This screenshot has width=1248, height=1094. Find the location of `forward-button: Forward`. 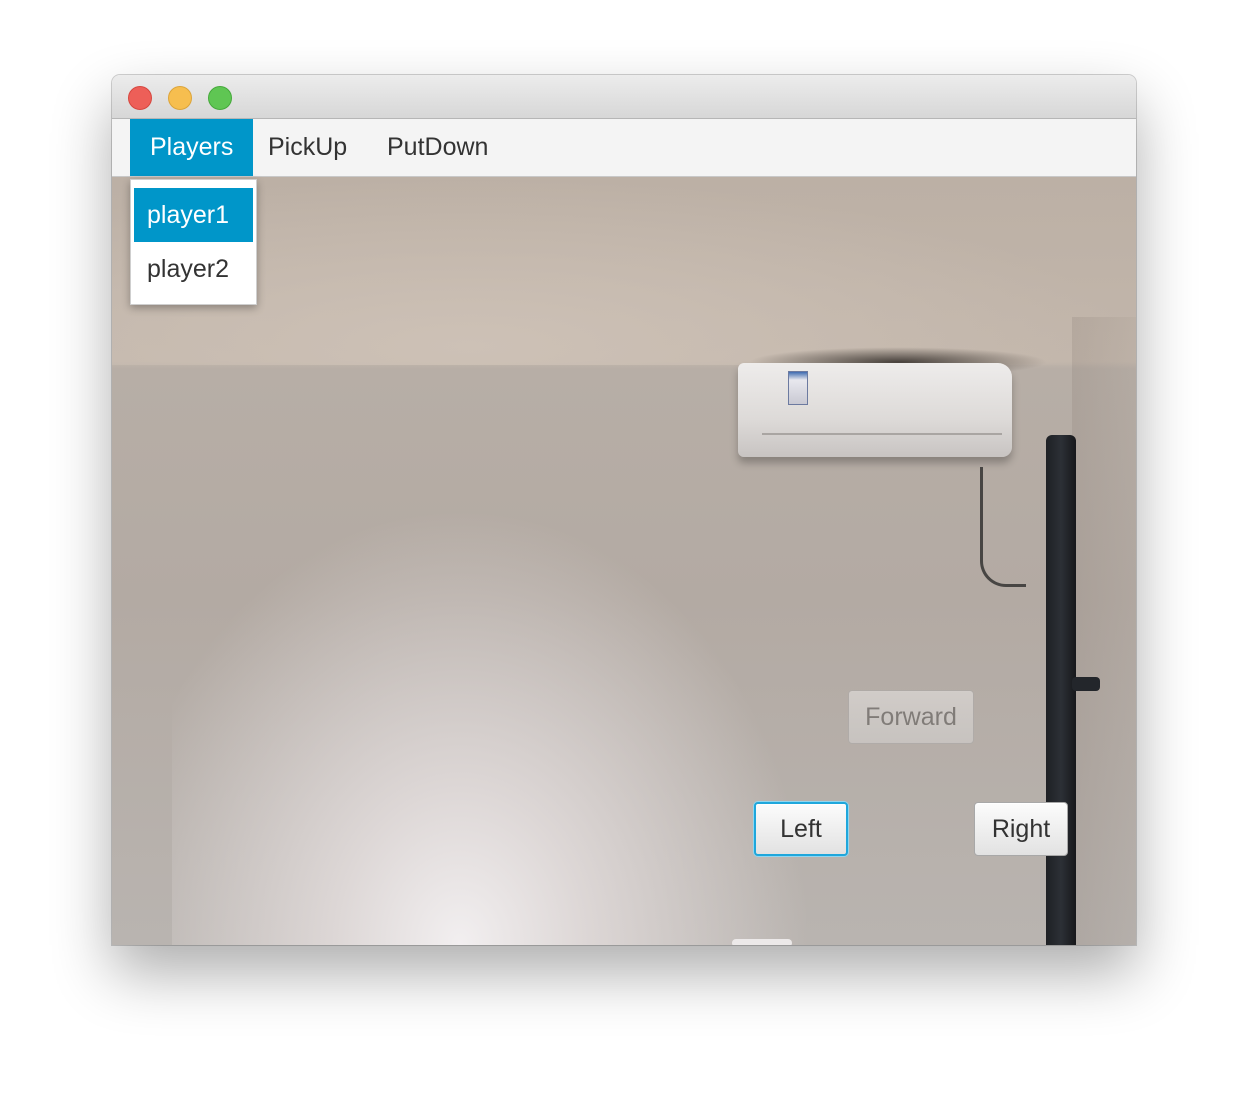

forward-button: Forward is located at coordinates (911, 717).